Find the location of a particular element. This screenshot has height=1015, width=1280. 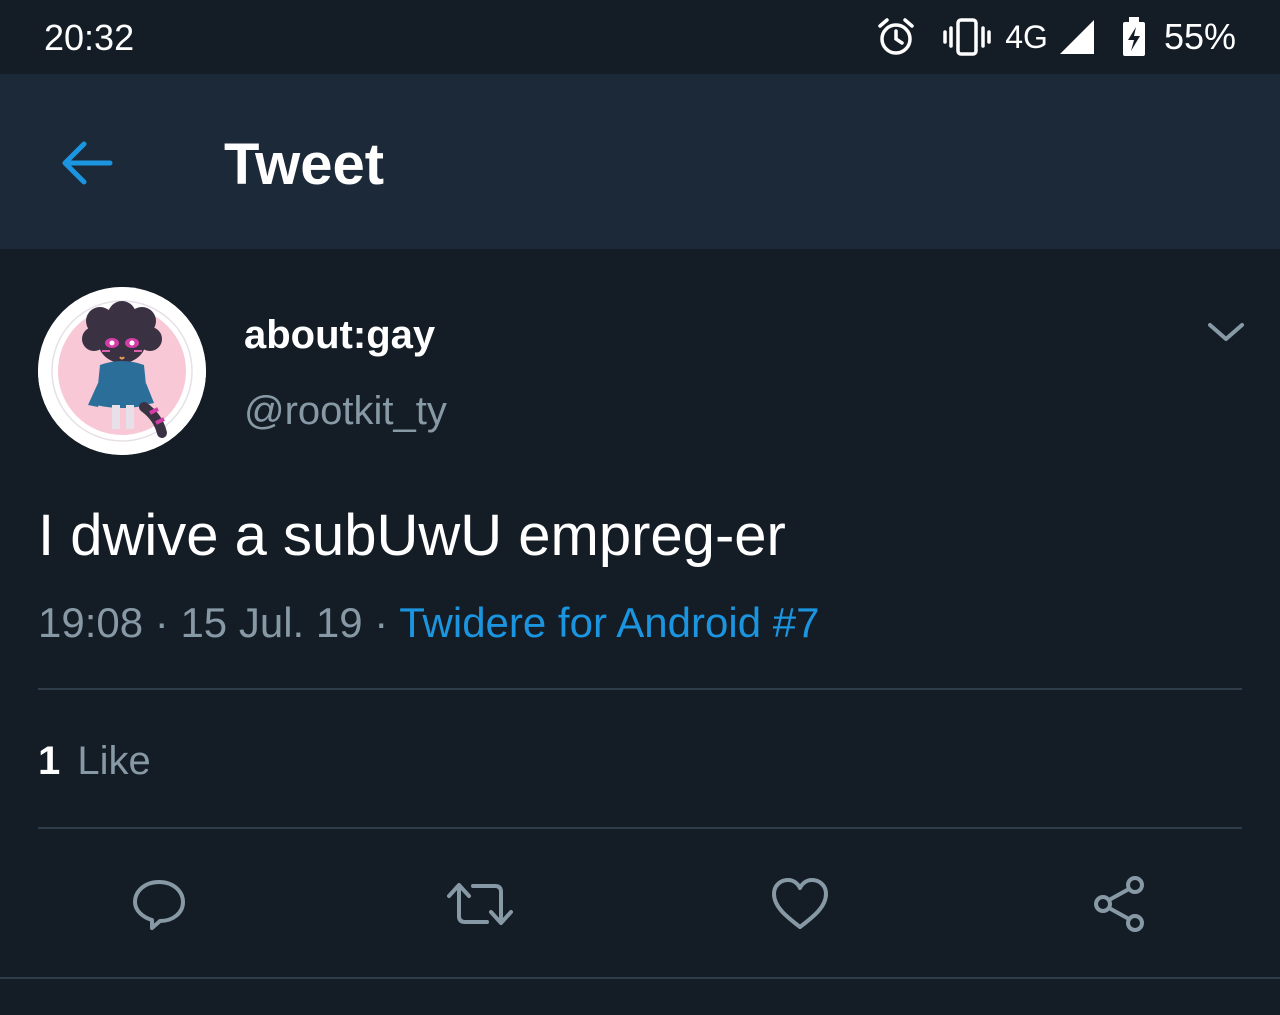

reply-icon is located at coordinates (159, 905).